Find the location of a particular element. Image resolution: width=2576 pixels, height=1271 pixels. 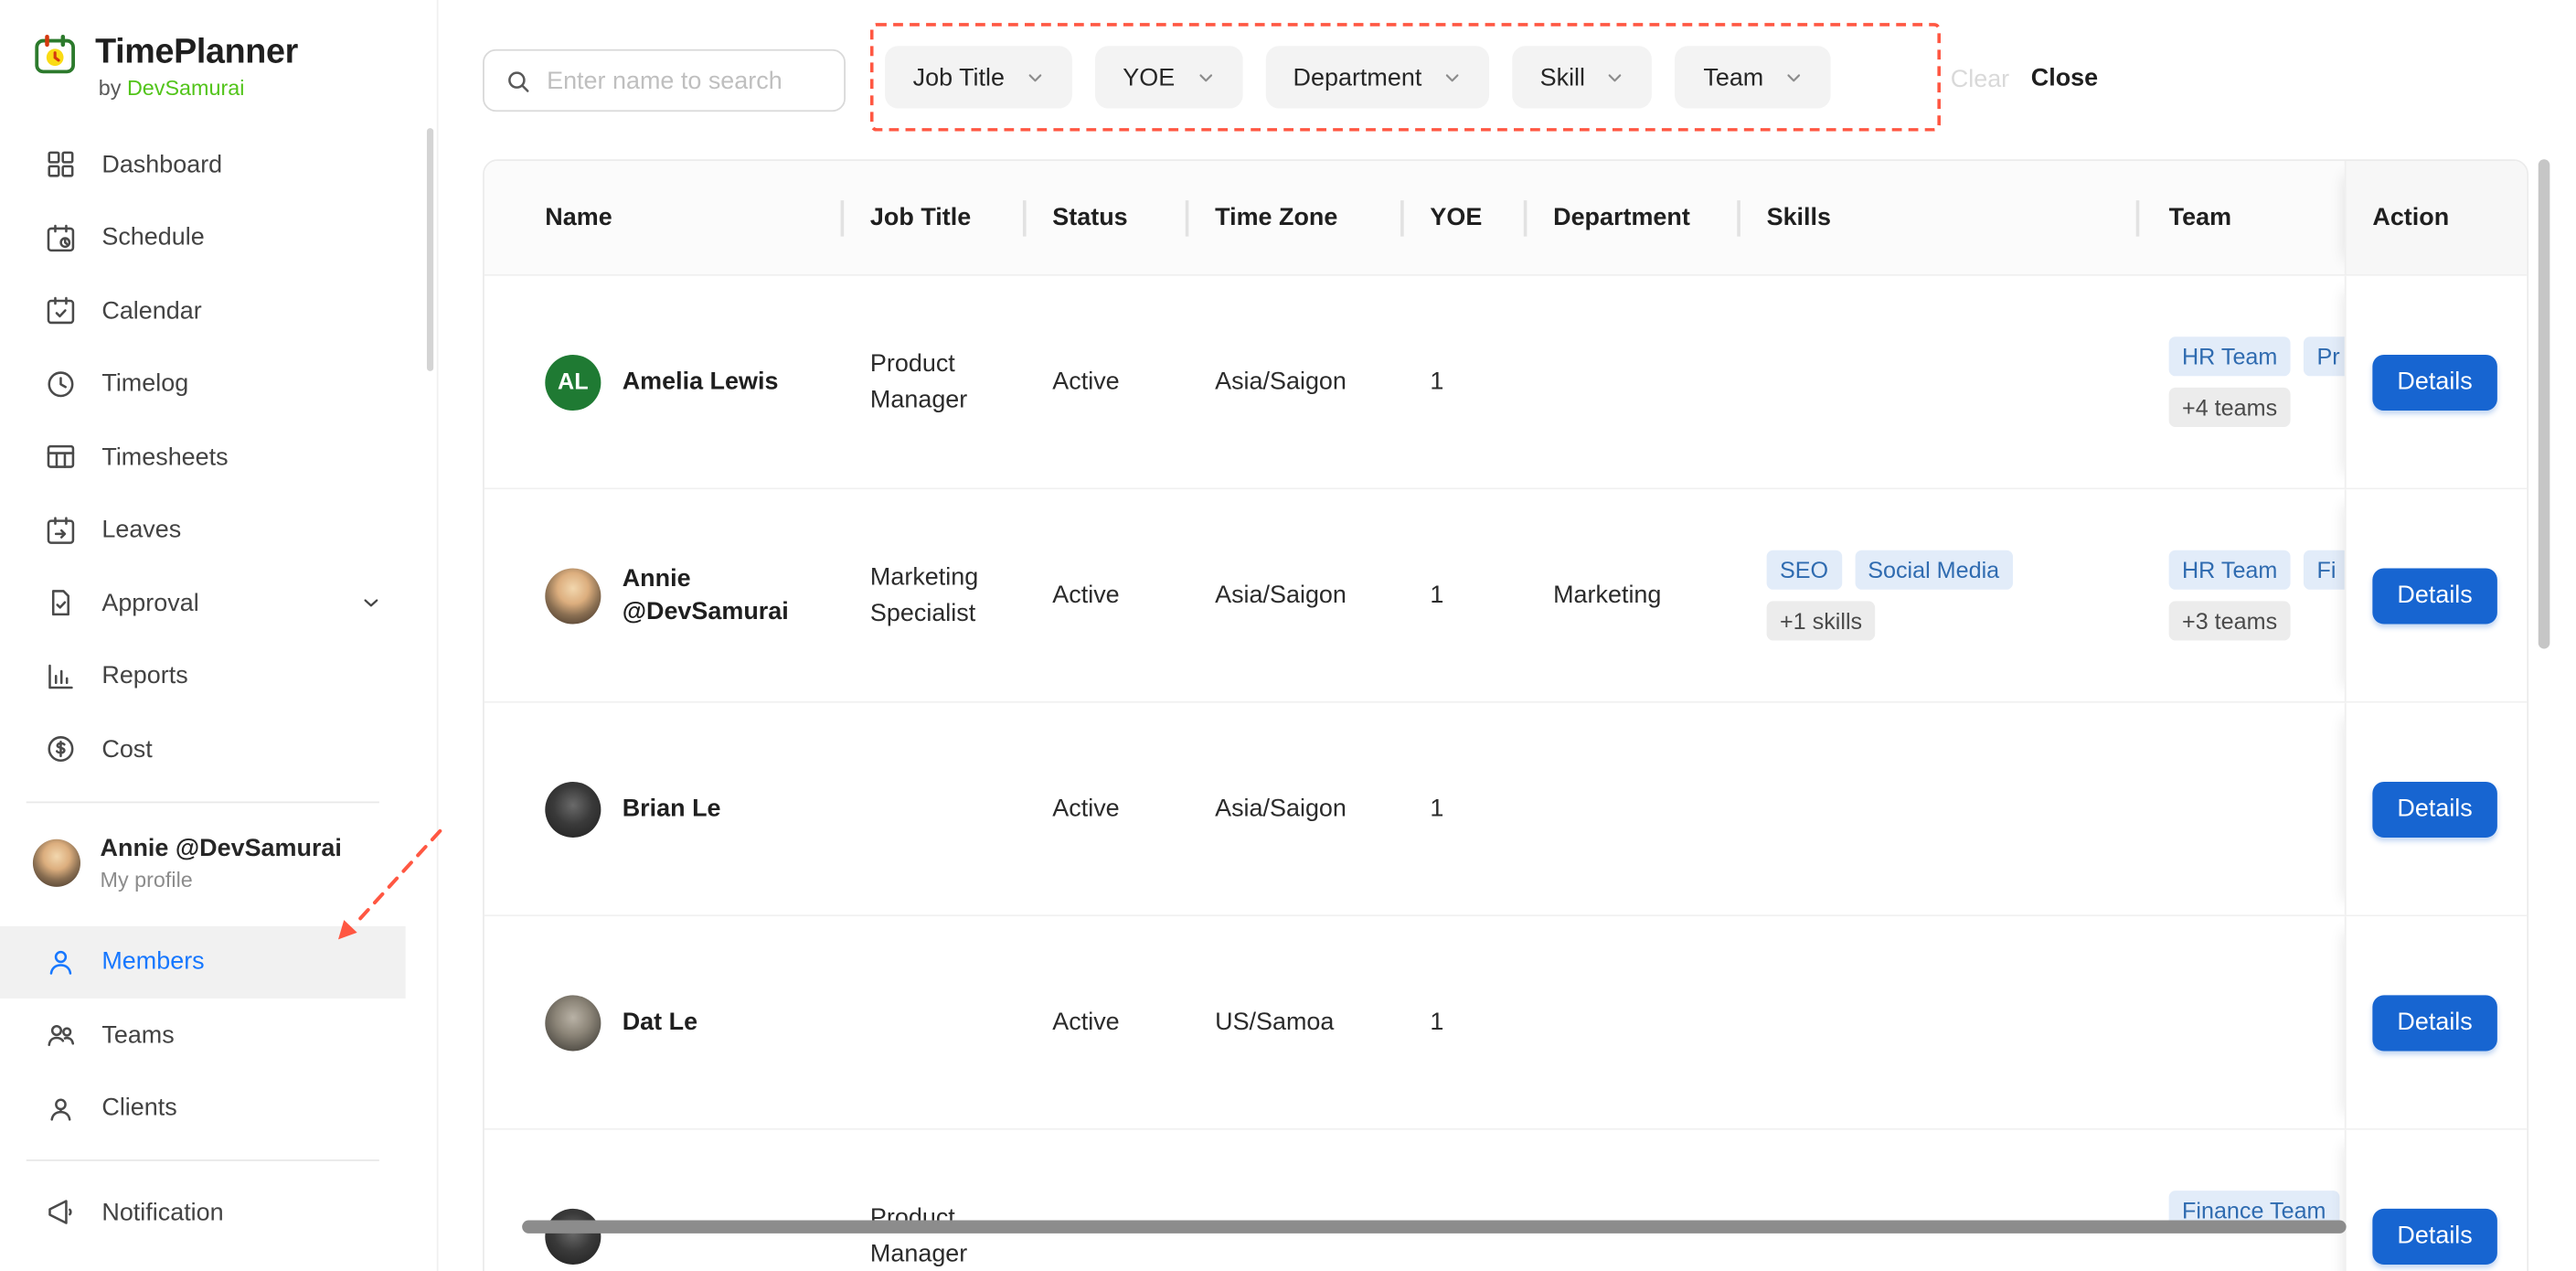

app-title: TimePlanner is located at coordinates (197, 51).